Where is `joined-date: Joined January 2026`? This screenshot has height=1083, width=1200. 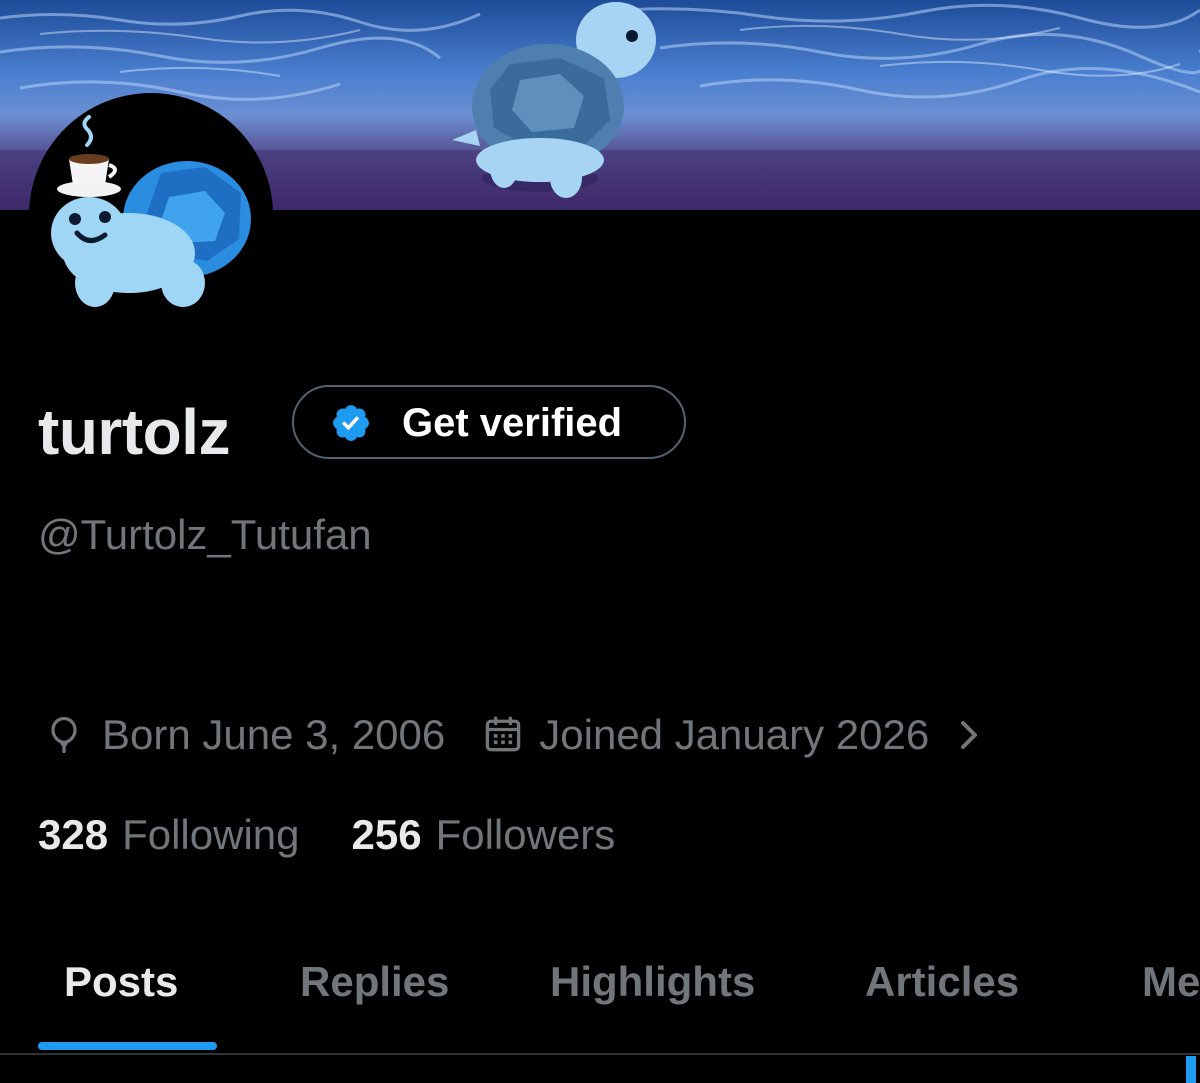
joined-date: Joined January 2026 is located at coordinates (734, 734).